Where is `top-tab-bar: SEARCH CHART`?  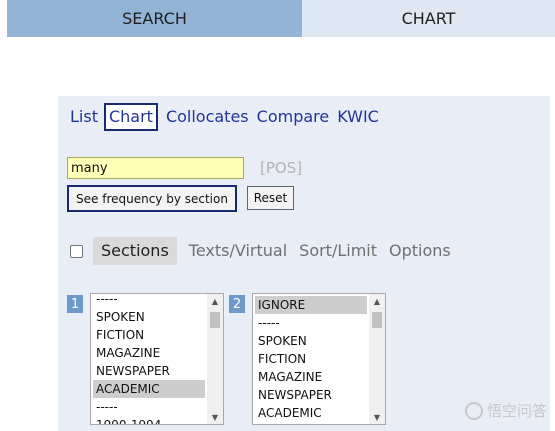
top-tab-bar: SEARCH CHART is located at coordinates (281, 18).